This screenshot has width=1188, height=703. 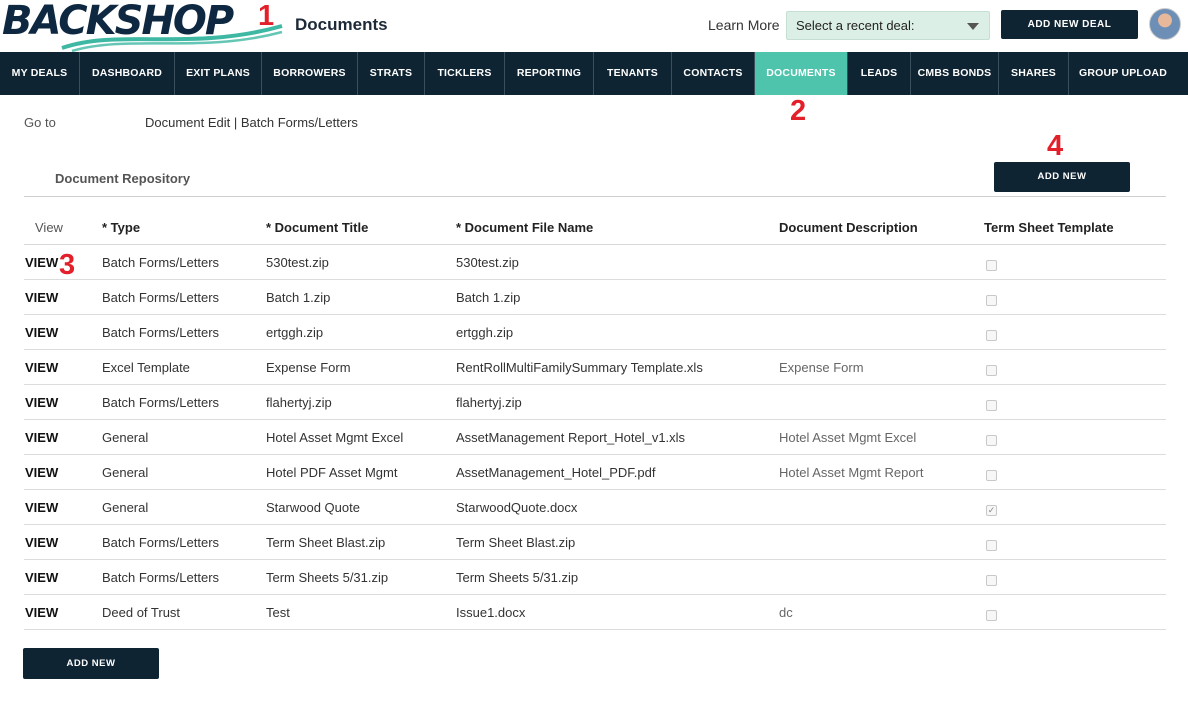 I want to click on goto-label: Go to, so click(x=40, y=122).